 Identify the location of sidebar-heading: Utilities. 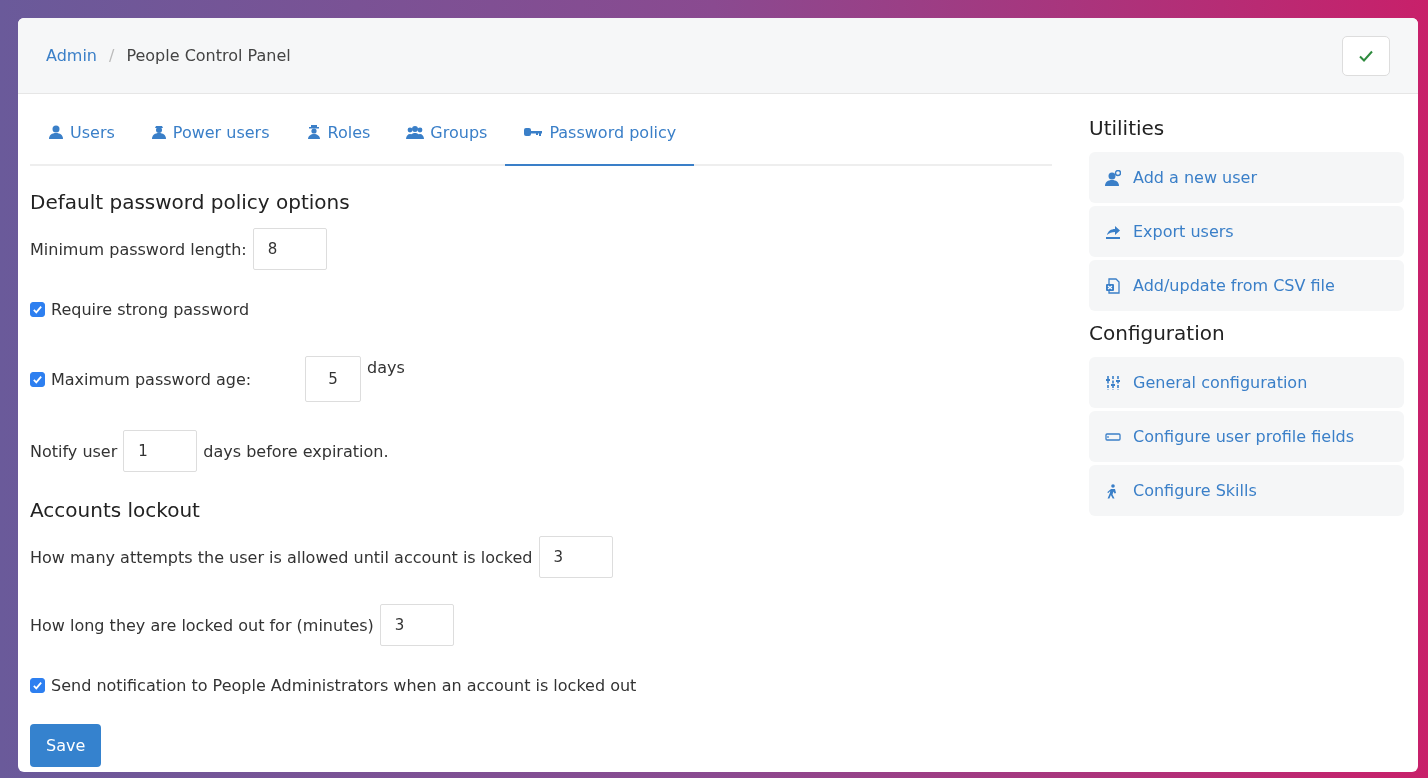
(1127, 128).